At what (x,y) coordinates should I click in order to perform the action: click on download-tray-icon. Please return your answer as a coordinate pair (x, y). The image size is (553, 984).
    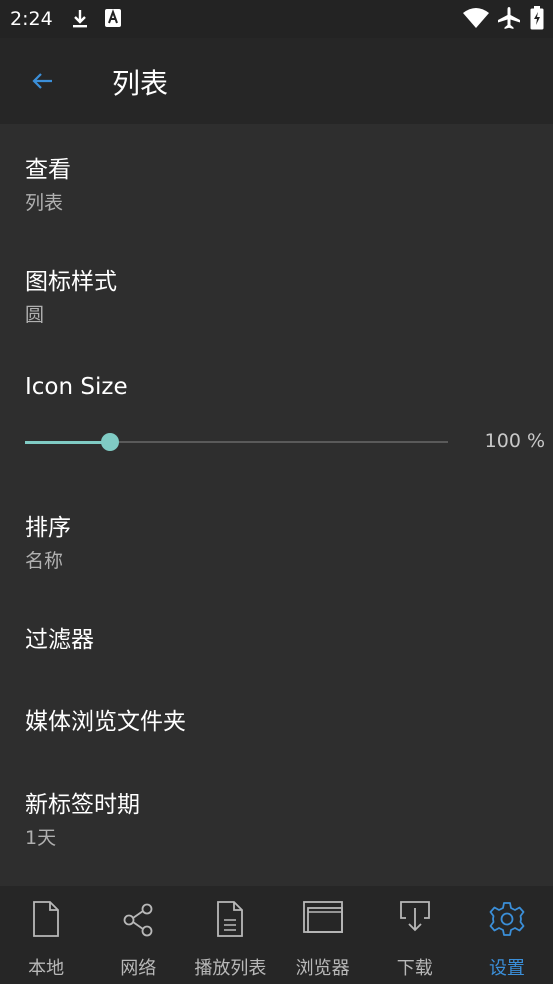
    Looking at the image, I should click on (414, 916).